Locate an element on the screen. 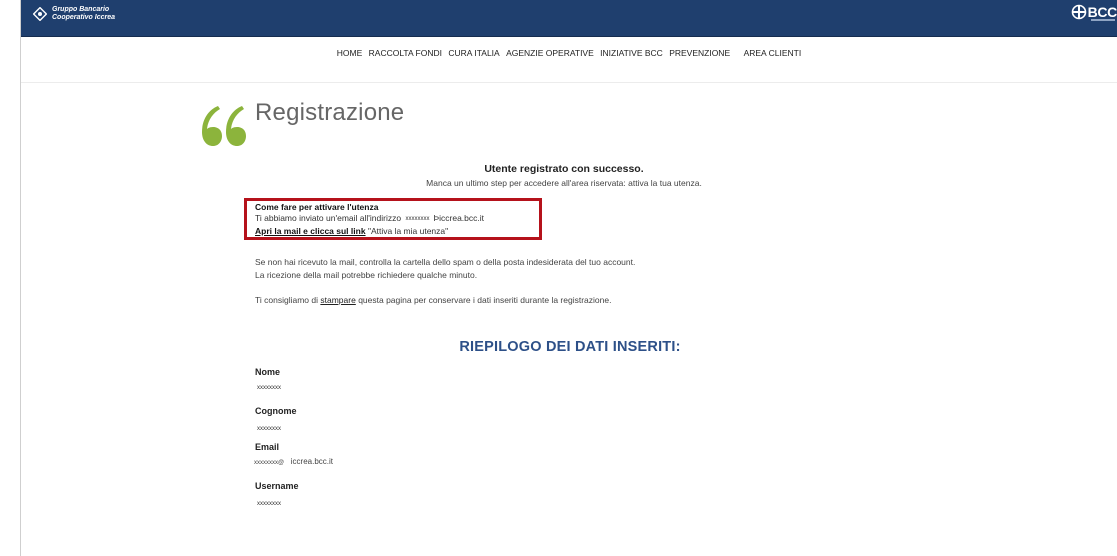 This screenshot has height=556, width=1117. email-label: Email is located at coordinates (267, 447).